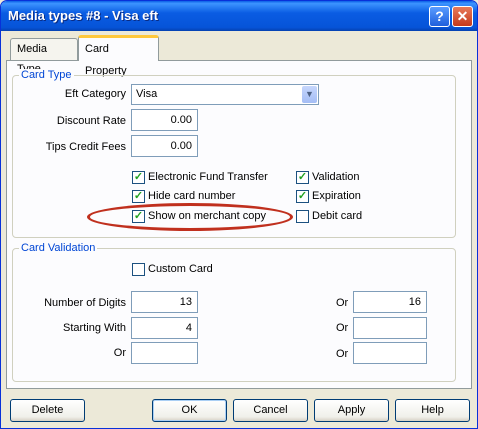 The height and width of the screenshot is (429, 478). Describe the element at coordinates (337, 216) in the screenshot. I see `debit-card-label: Debit card` at that location.